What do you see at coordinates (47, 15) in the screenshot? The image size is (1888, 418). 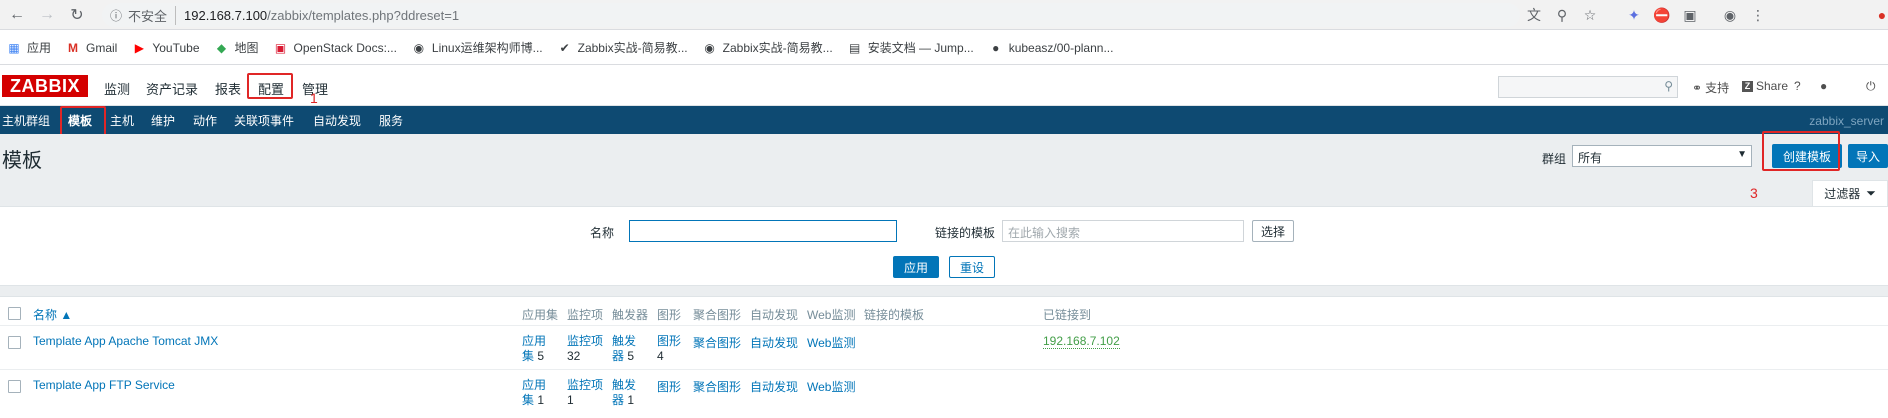 I see `forward-arrow-icon: →` at bounding box center [47, 15].